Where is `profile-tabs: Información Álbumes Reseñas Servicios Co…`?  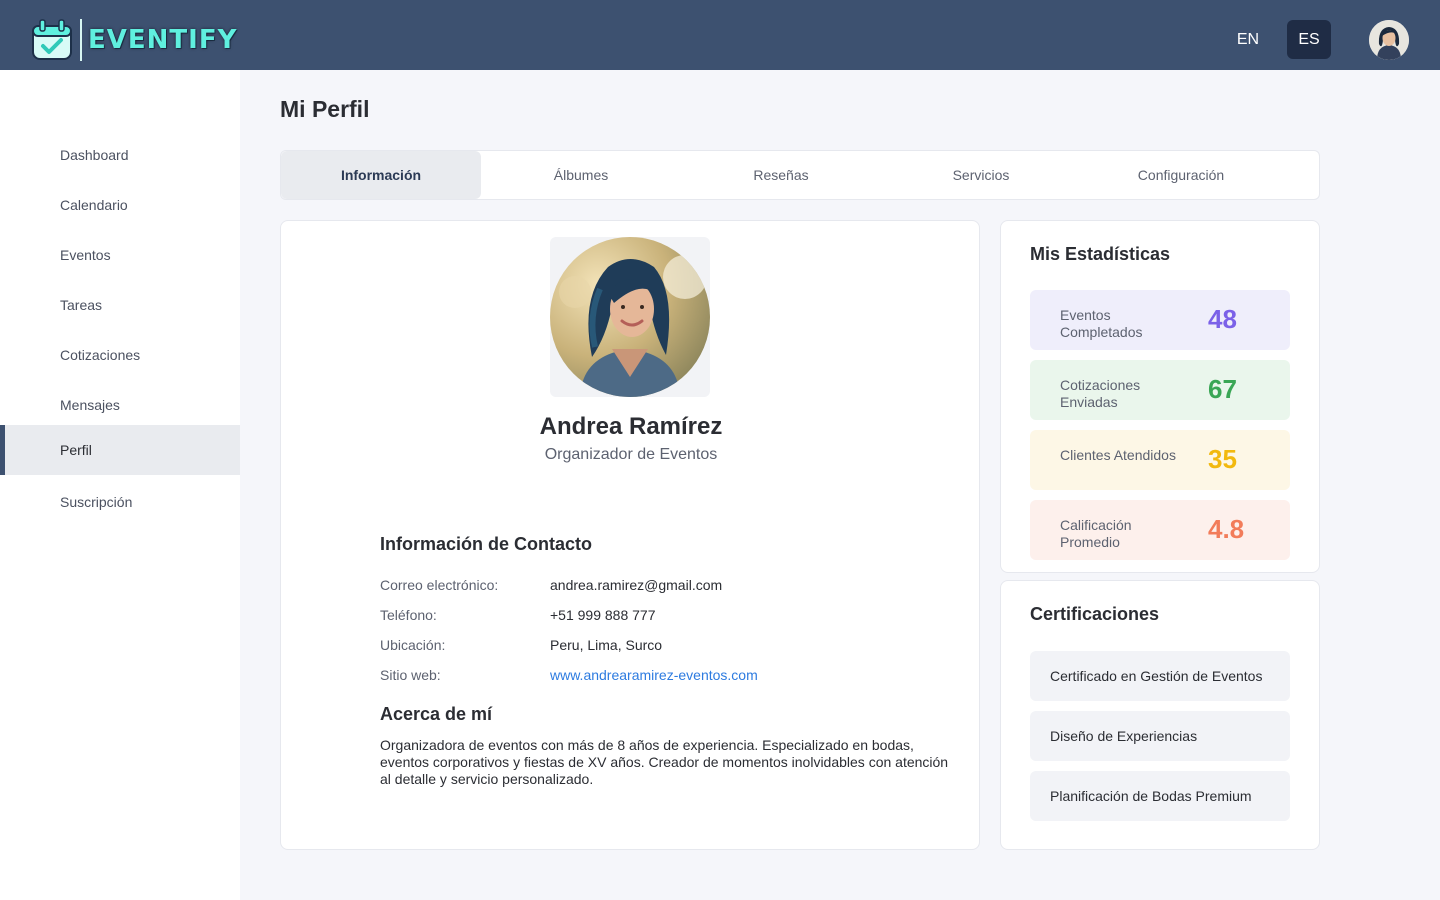
profile-tabs: Información Álbumes Reseñas Servicios Co… is located at coordinates (800, 175).